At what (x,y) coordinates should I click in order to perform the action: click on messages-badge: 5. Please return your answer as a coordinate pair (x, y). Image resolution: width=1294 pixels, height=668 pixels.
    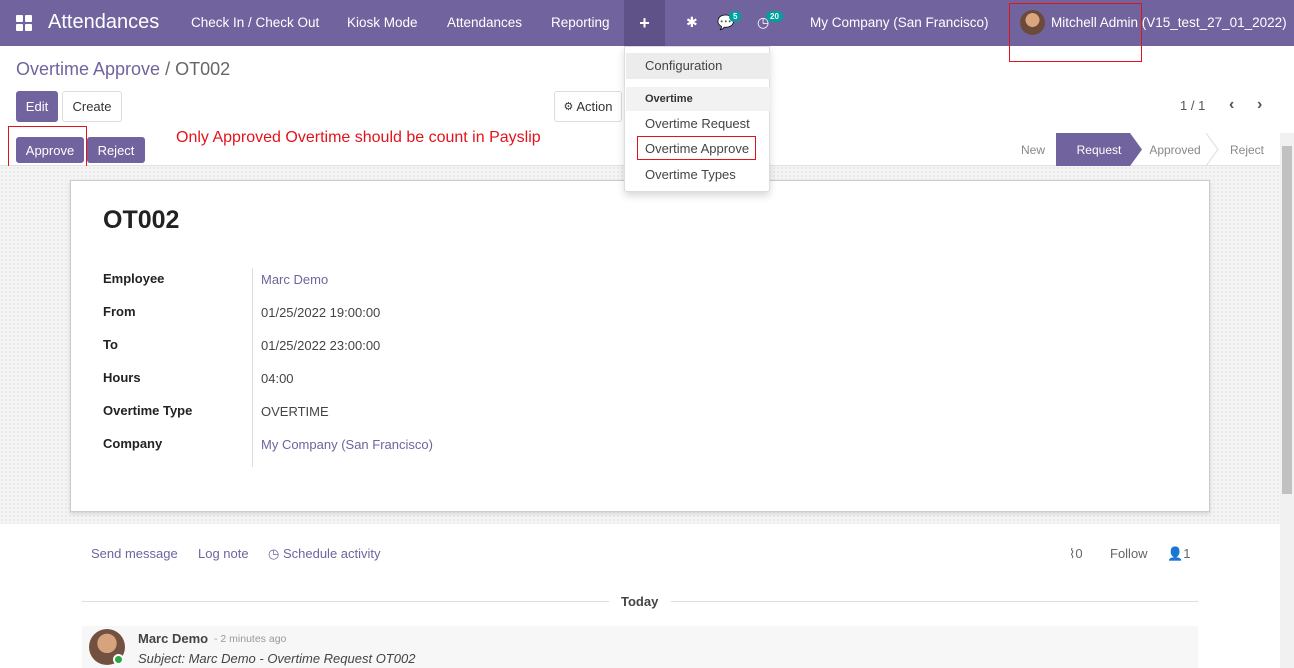
    Looking at the image, I should click on (735, 16).